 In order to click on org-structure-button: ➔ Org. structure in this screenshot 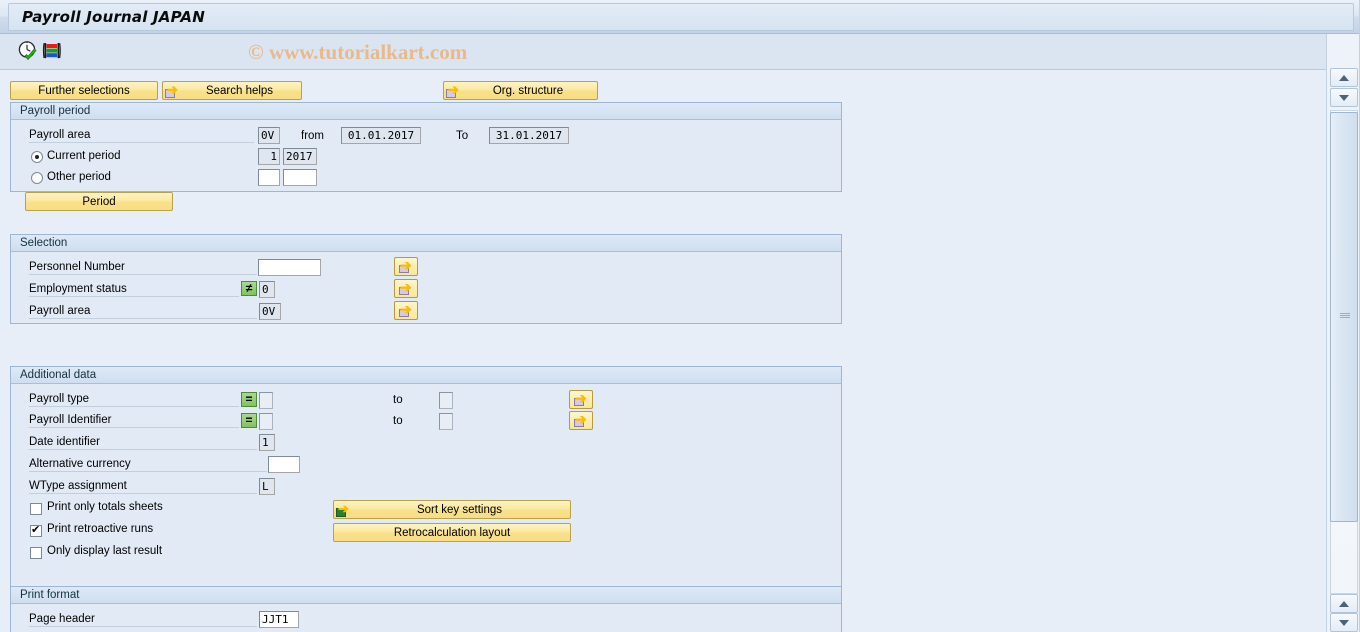, I will do `click(520, 90)`.